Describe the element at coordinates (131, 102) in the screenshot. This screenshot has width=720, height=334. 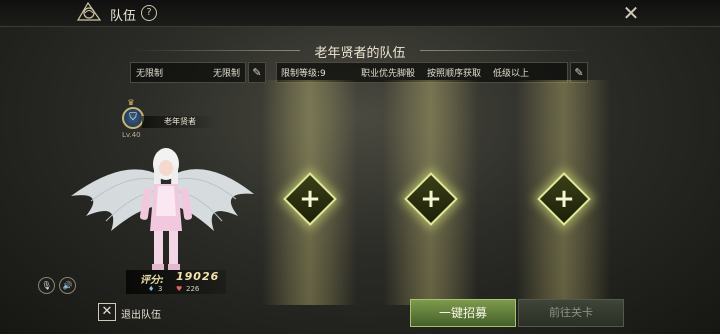
I see `crown-icon: ♛` at that location.